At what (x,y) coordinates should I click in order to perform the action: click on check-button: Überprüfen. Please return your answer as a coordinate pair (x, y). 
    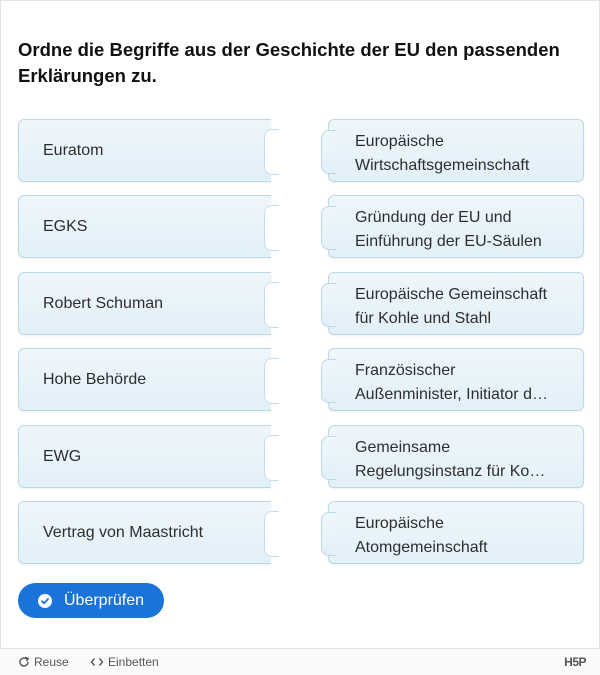
    Looking at the image, I should click on (91, 600).